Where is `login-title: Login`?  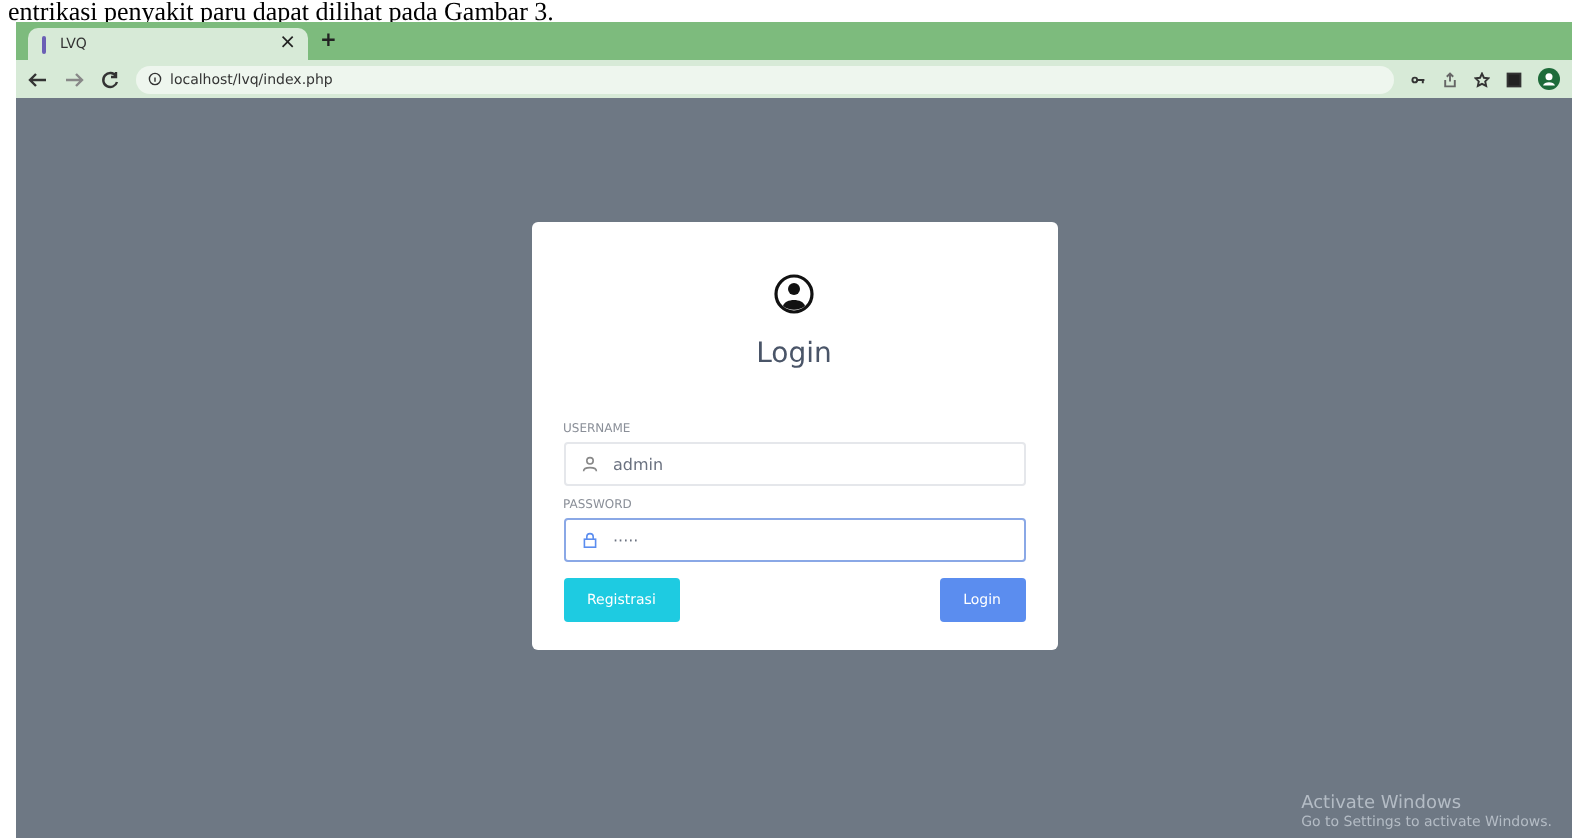 login-title: Login is located at coordinates (794, 354).